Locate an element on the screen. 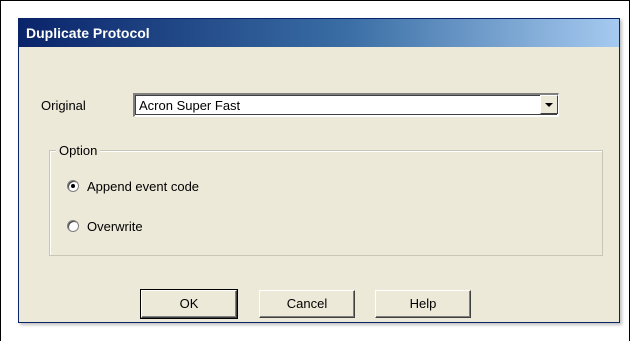 The image size is (636, 341). help-button: Help is located at coordinates (423, 304).